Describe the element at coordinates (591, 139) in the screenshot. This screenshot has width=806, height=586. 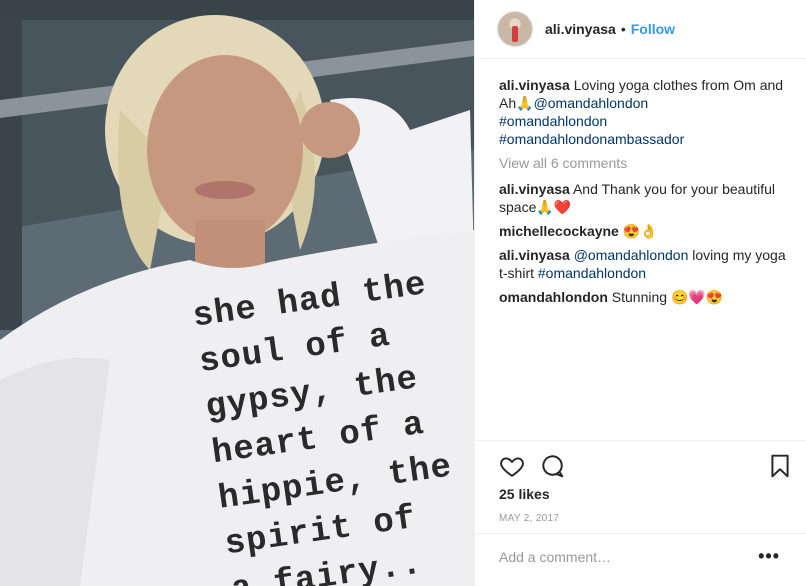
I see `caption-hashtag: #omandahlondonambassador` at that location.